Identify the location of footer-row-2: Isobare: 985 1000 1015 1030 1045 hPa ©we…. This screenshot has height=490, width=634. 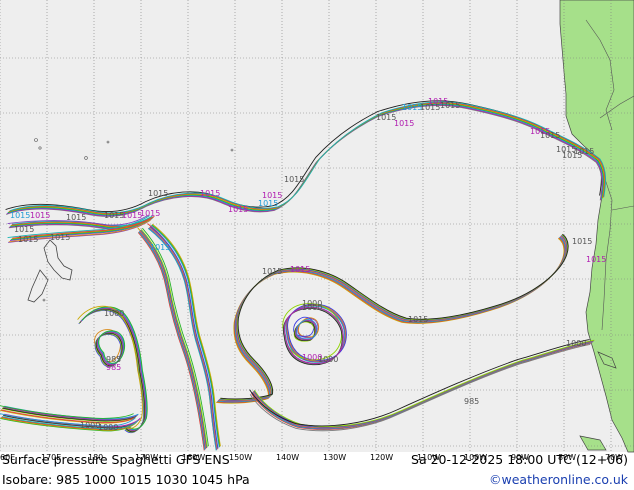
(317, 480).